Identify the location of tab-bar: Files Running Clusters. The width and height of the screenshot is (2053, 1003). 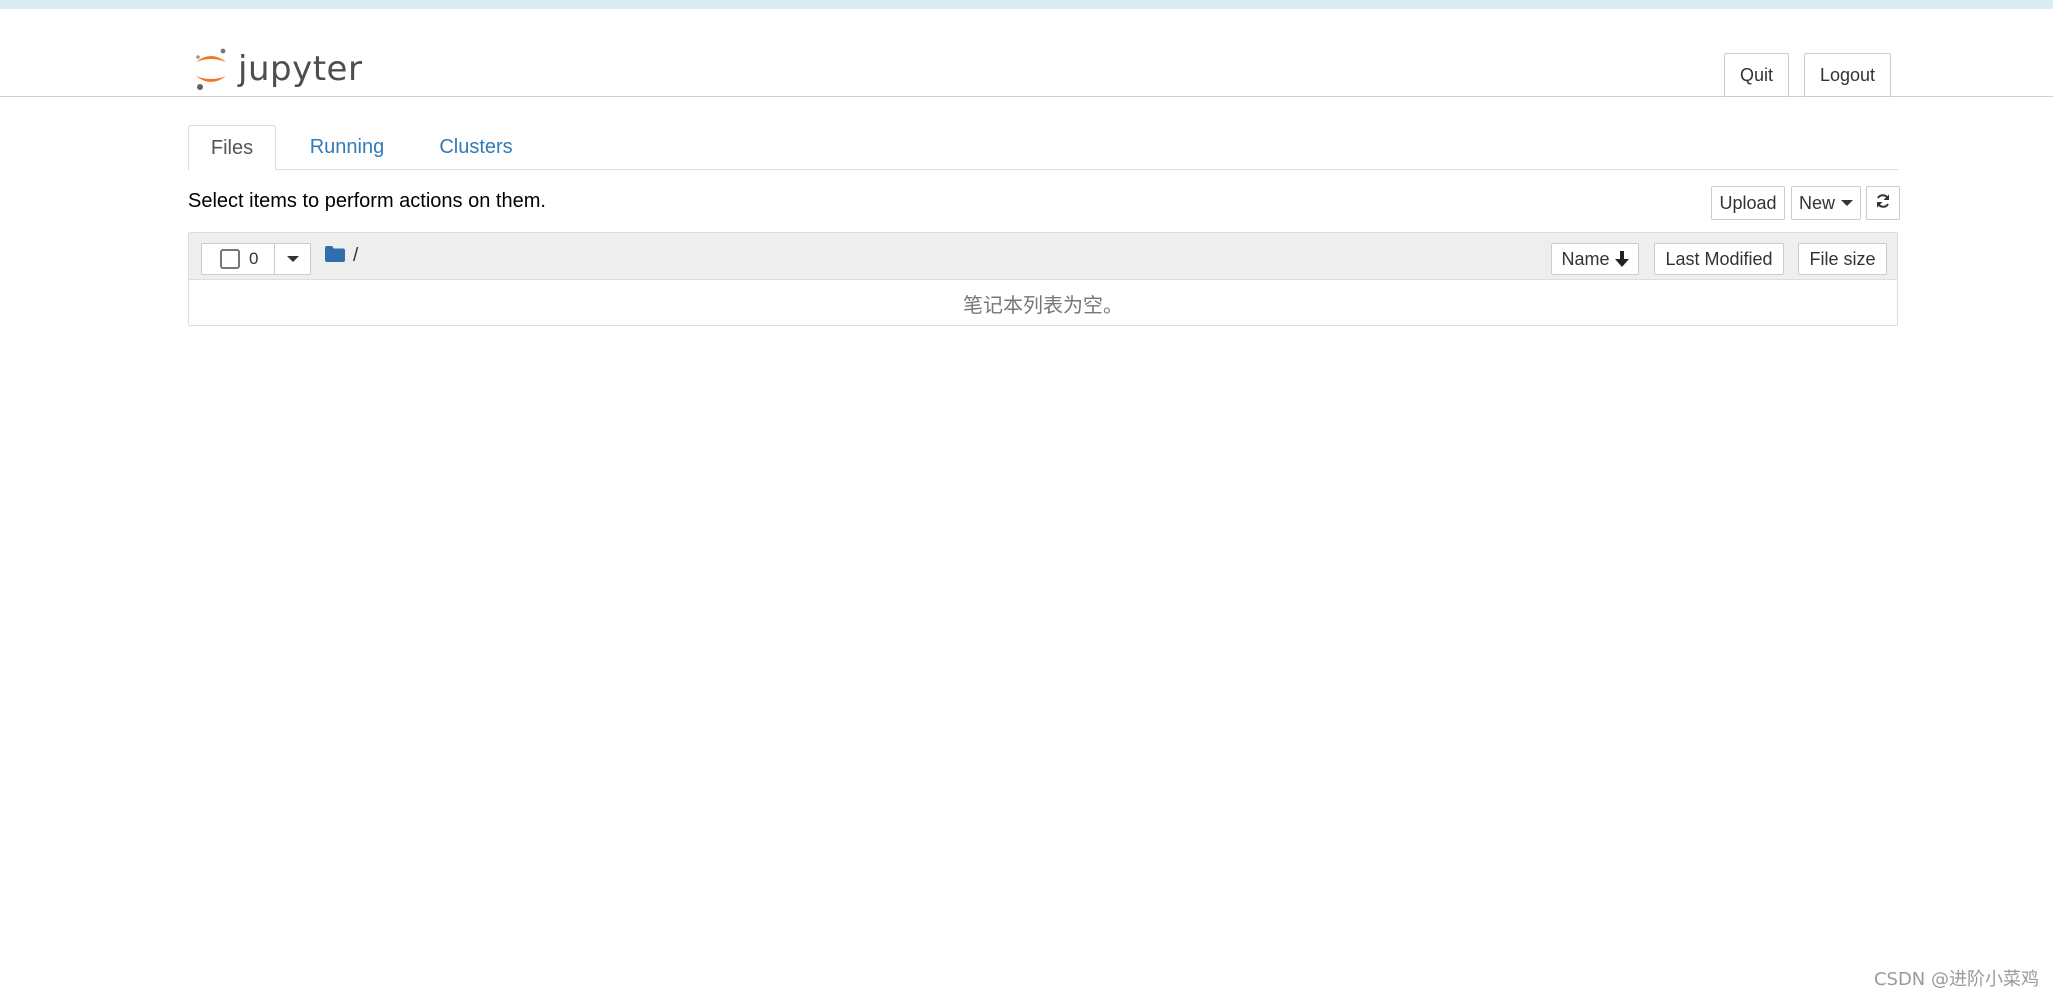
(1043, 148).